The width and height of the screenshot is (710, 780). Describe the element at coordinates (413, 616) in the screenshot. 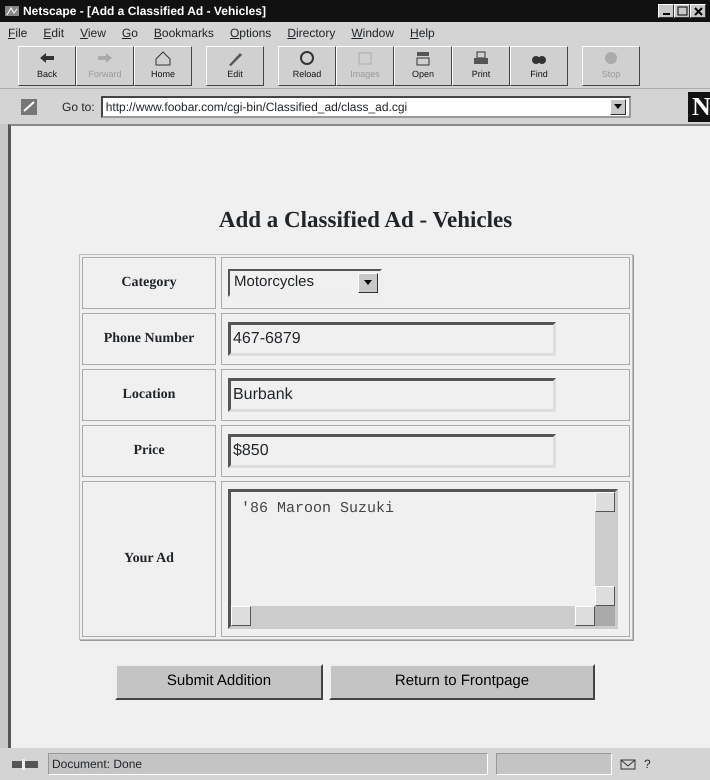

I see `horizontal-scrollbar` at that location.